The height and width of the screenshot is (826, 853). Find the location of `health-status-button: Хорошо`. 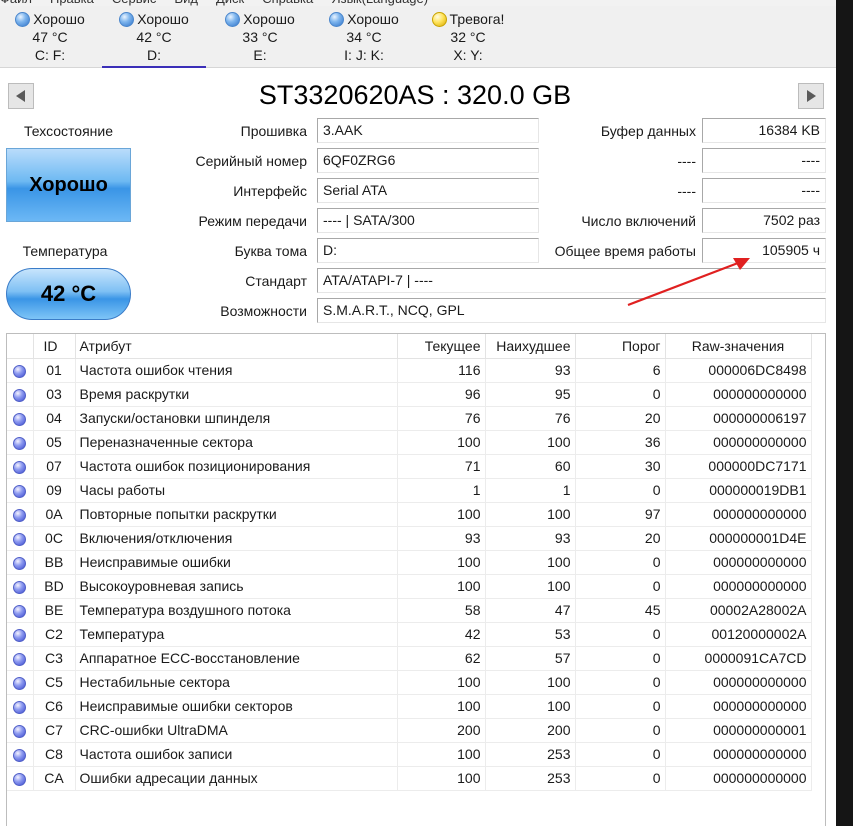

health-status-button: Хорошо is located at coordinates (68, 185).